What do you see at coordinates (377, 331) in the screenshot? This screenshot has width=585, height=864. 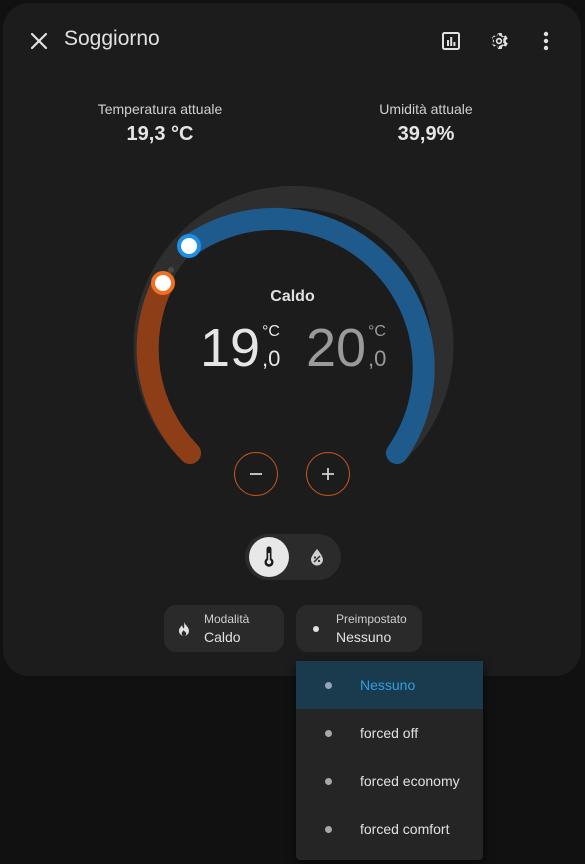 I see `high-setpoint-unit: °C` at bounding box center [377, 331].